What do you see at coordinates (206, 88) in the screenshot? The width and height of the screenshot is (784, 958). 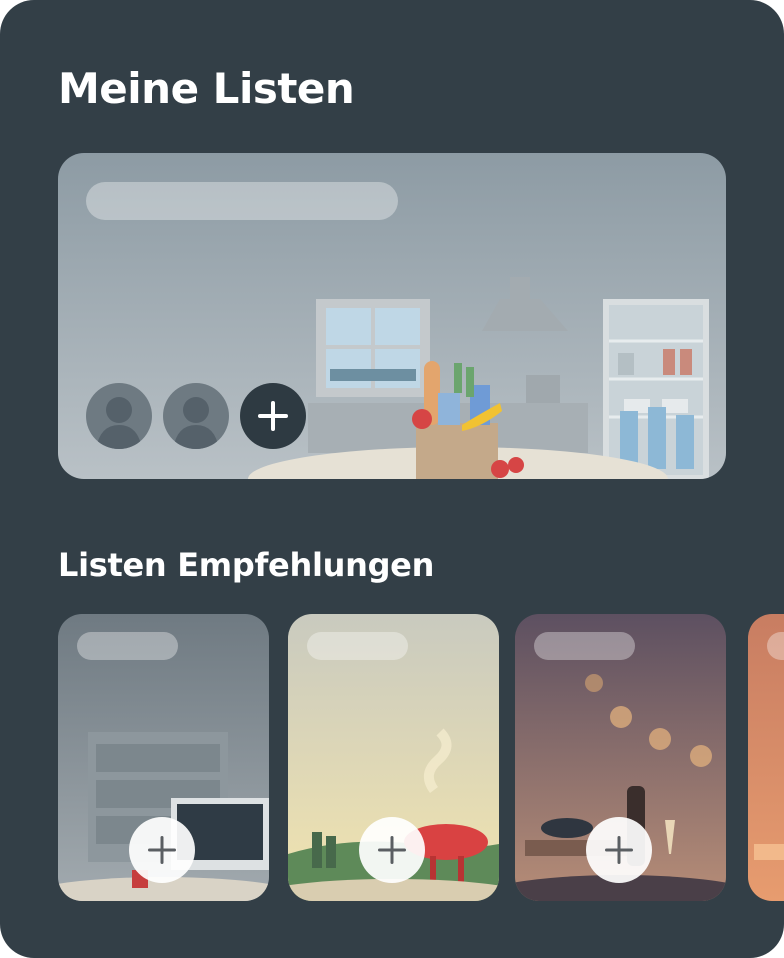 I see `page-title: Meine Listen` at bounding box center [206, 88].